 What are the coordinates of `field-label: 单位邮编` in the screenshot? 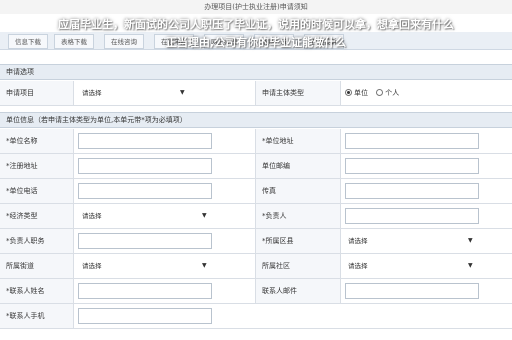 It's located at (298, 166).